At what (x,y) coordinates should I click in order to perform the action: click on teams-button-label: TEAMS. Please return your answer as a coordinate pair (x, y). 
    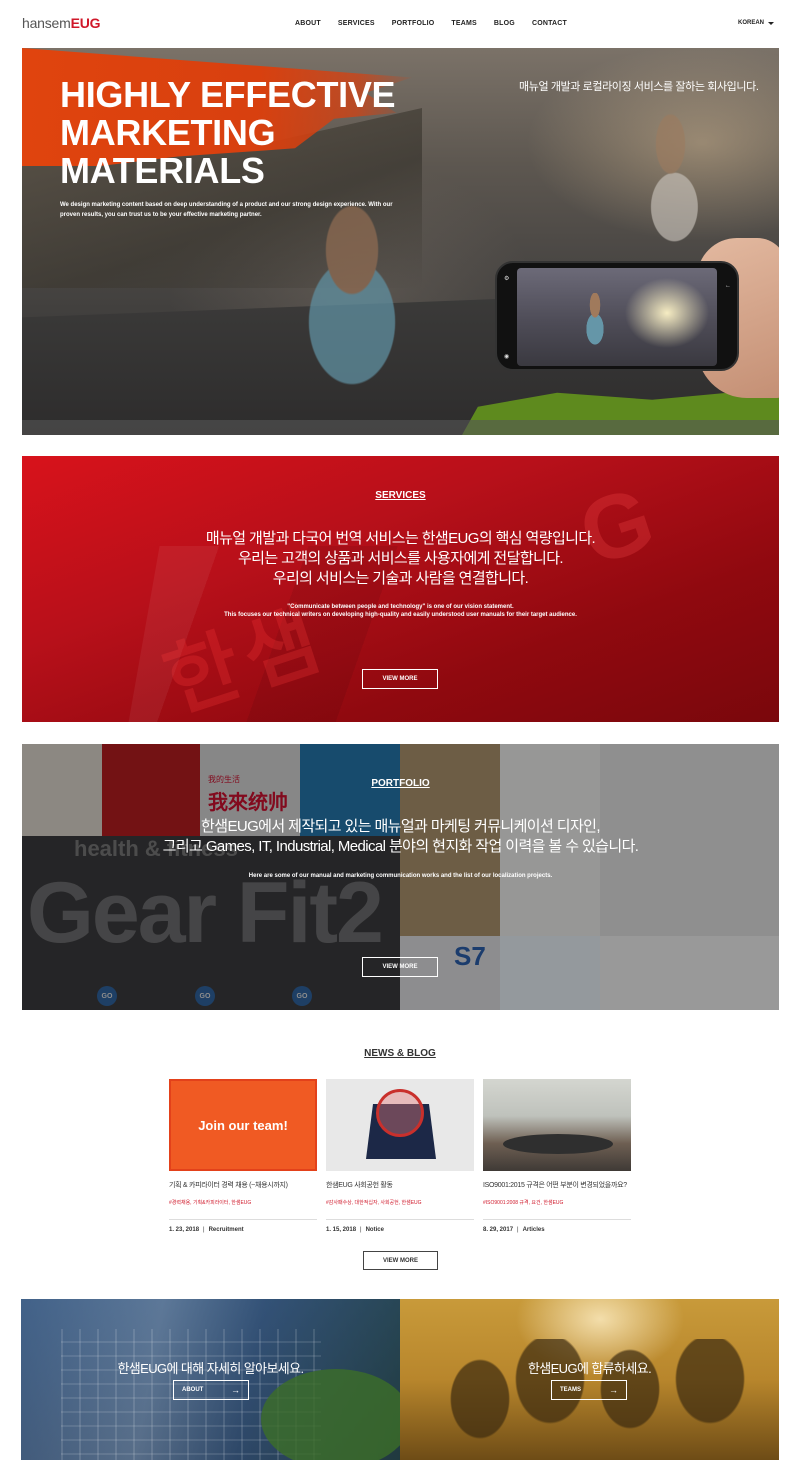
    Looking at the image, I should click on (570, 1390).